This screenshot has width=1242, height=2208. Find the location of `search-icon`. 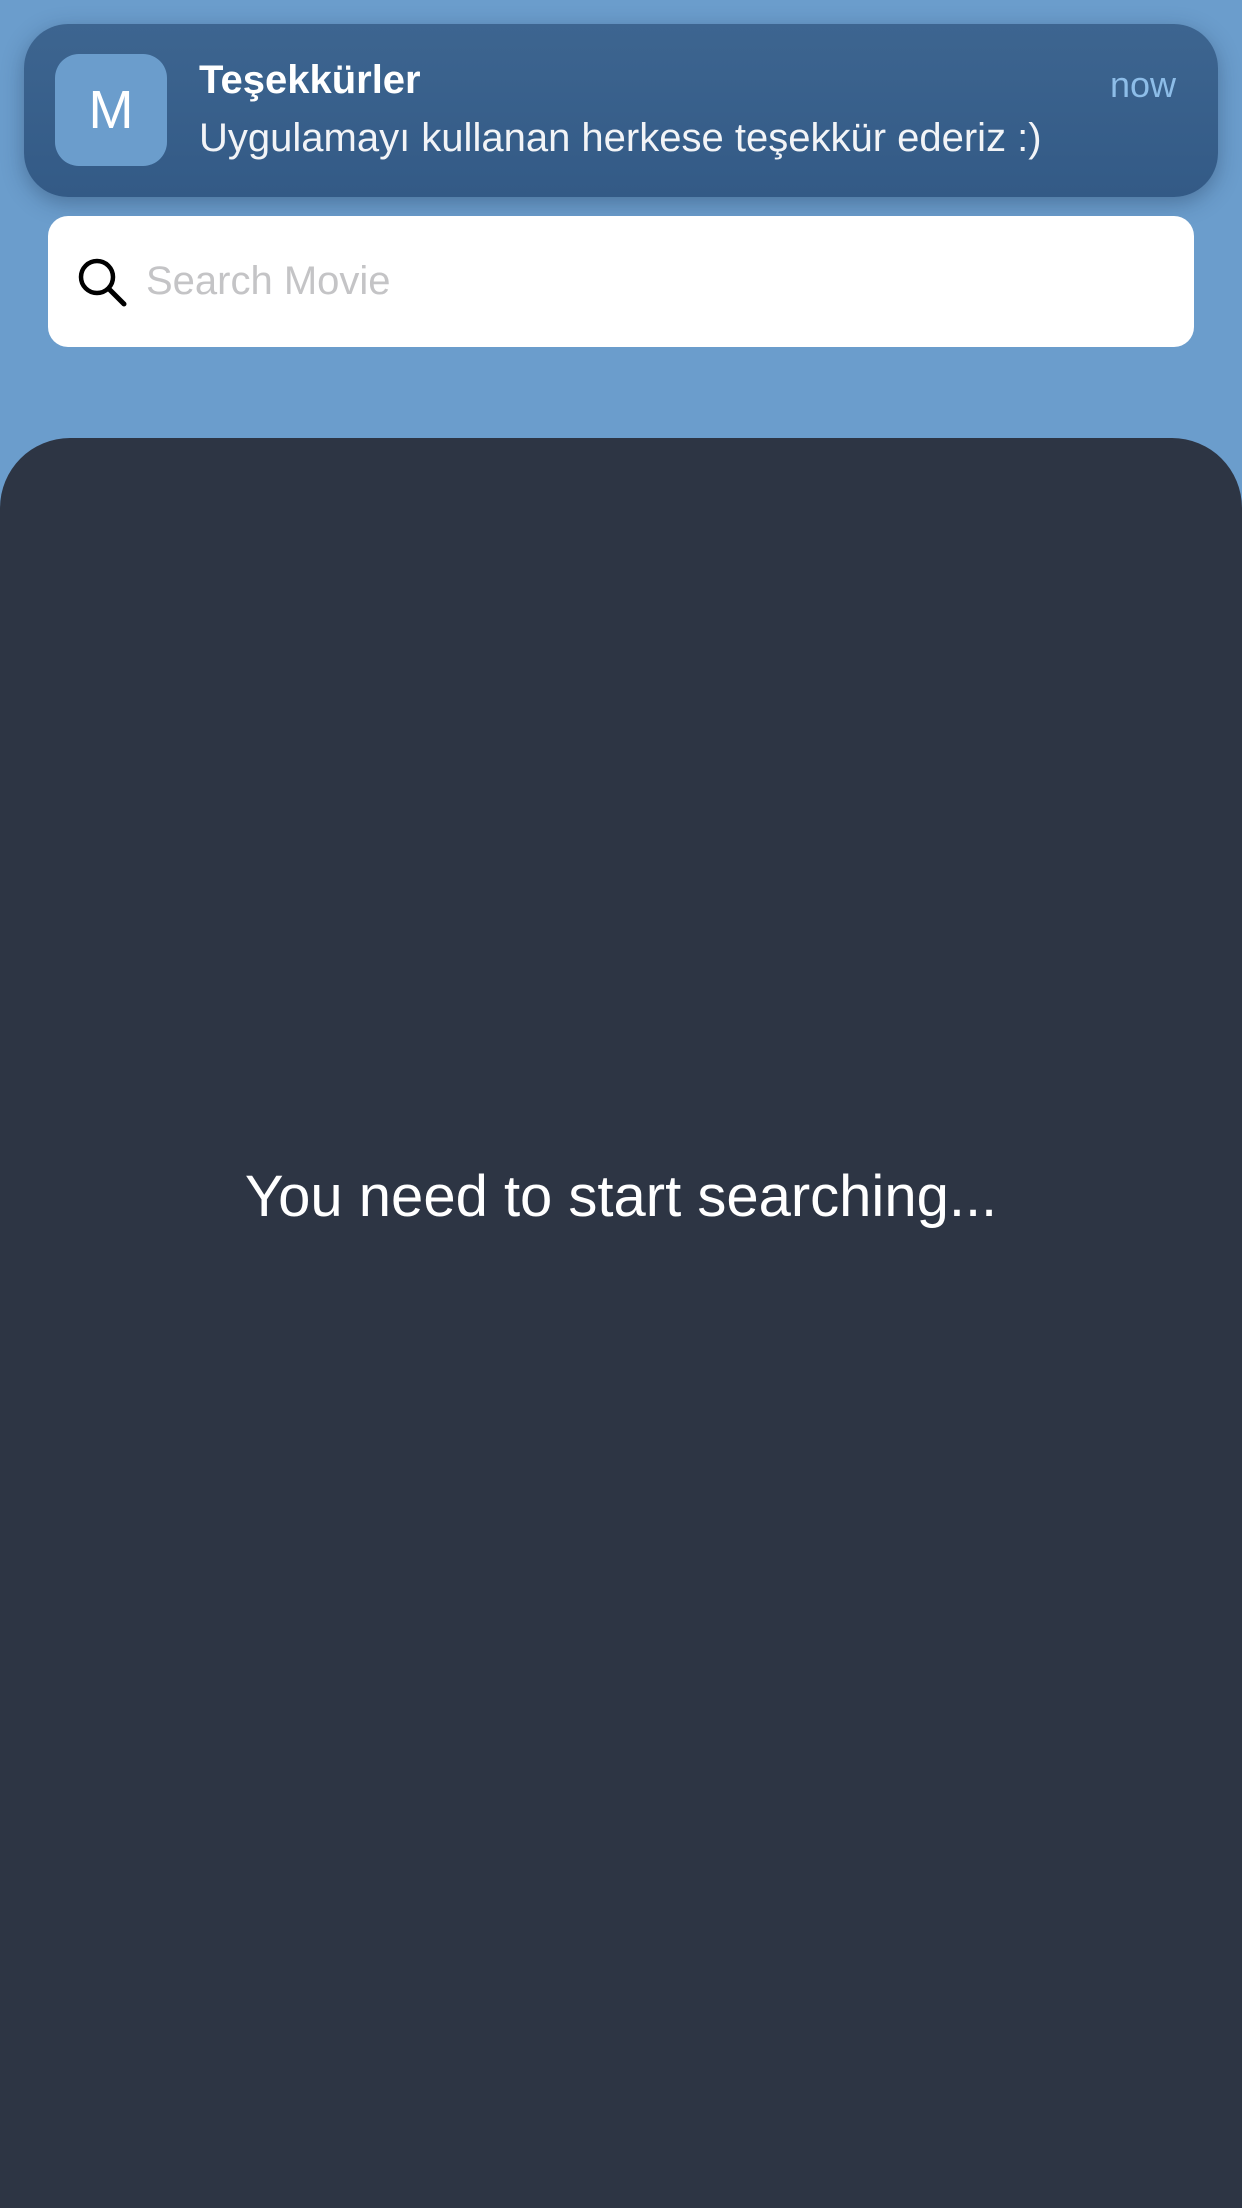

search-icon is located at coordinates (102, 282).